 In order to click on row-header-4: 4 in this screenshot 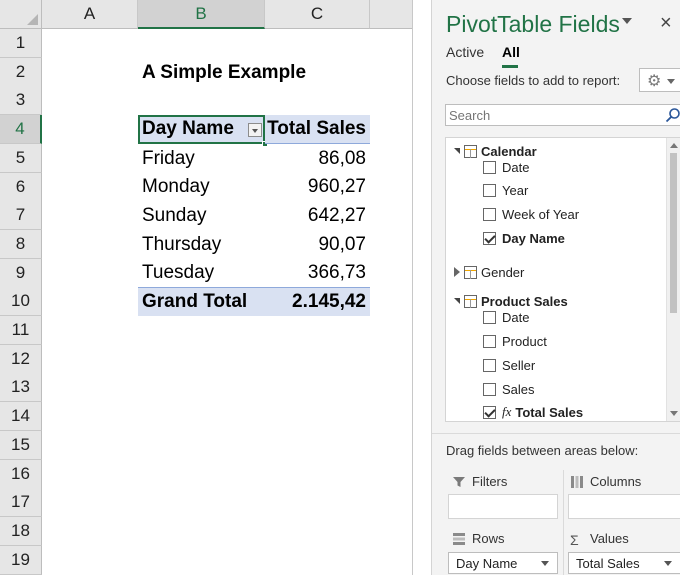, I will do `click(21, 130)`.